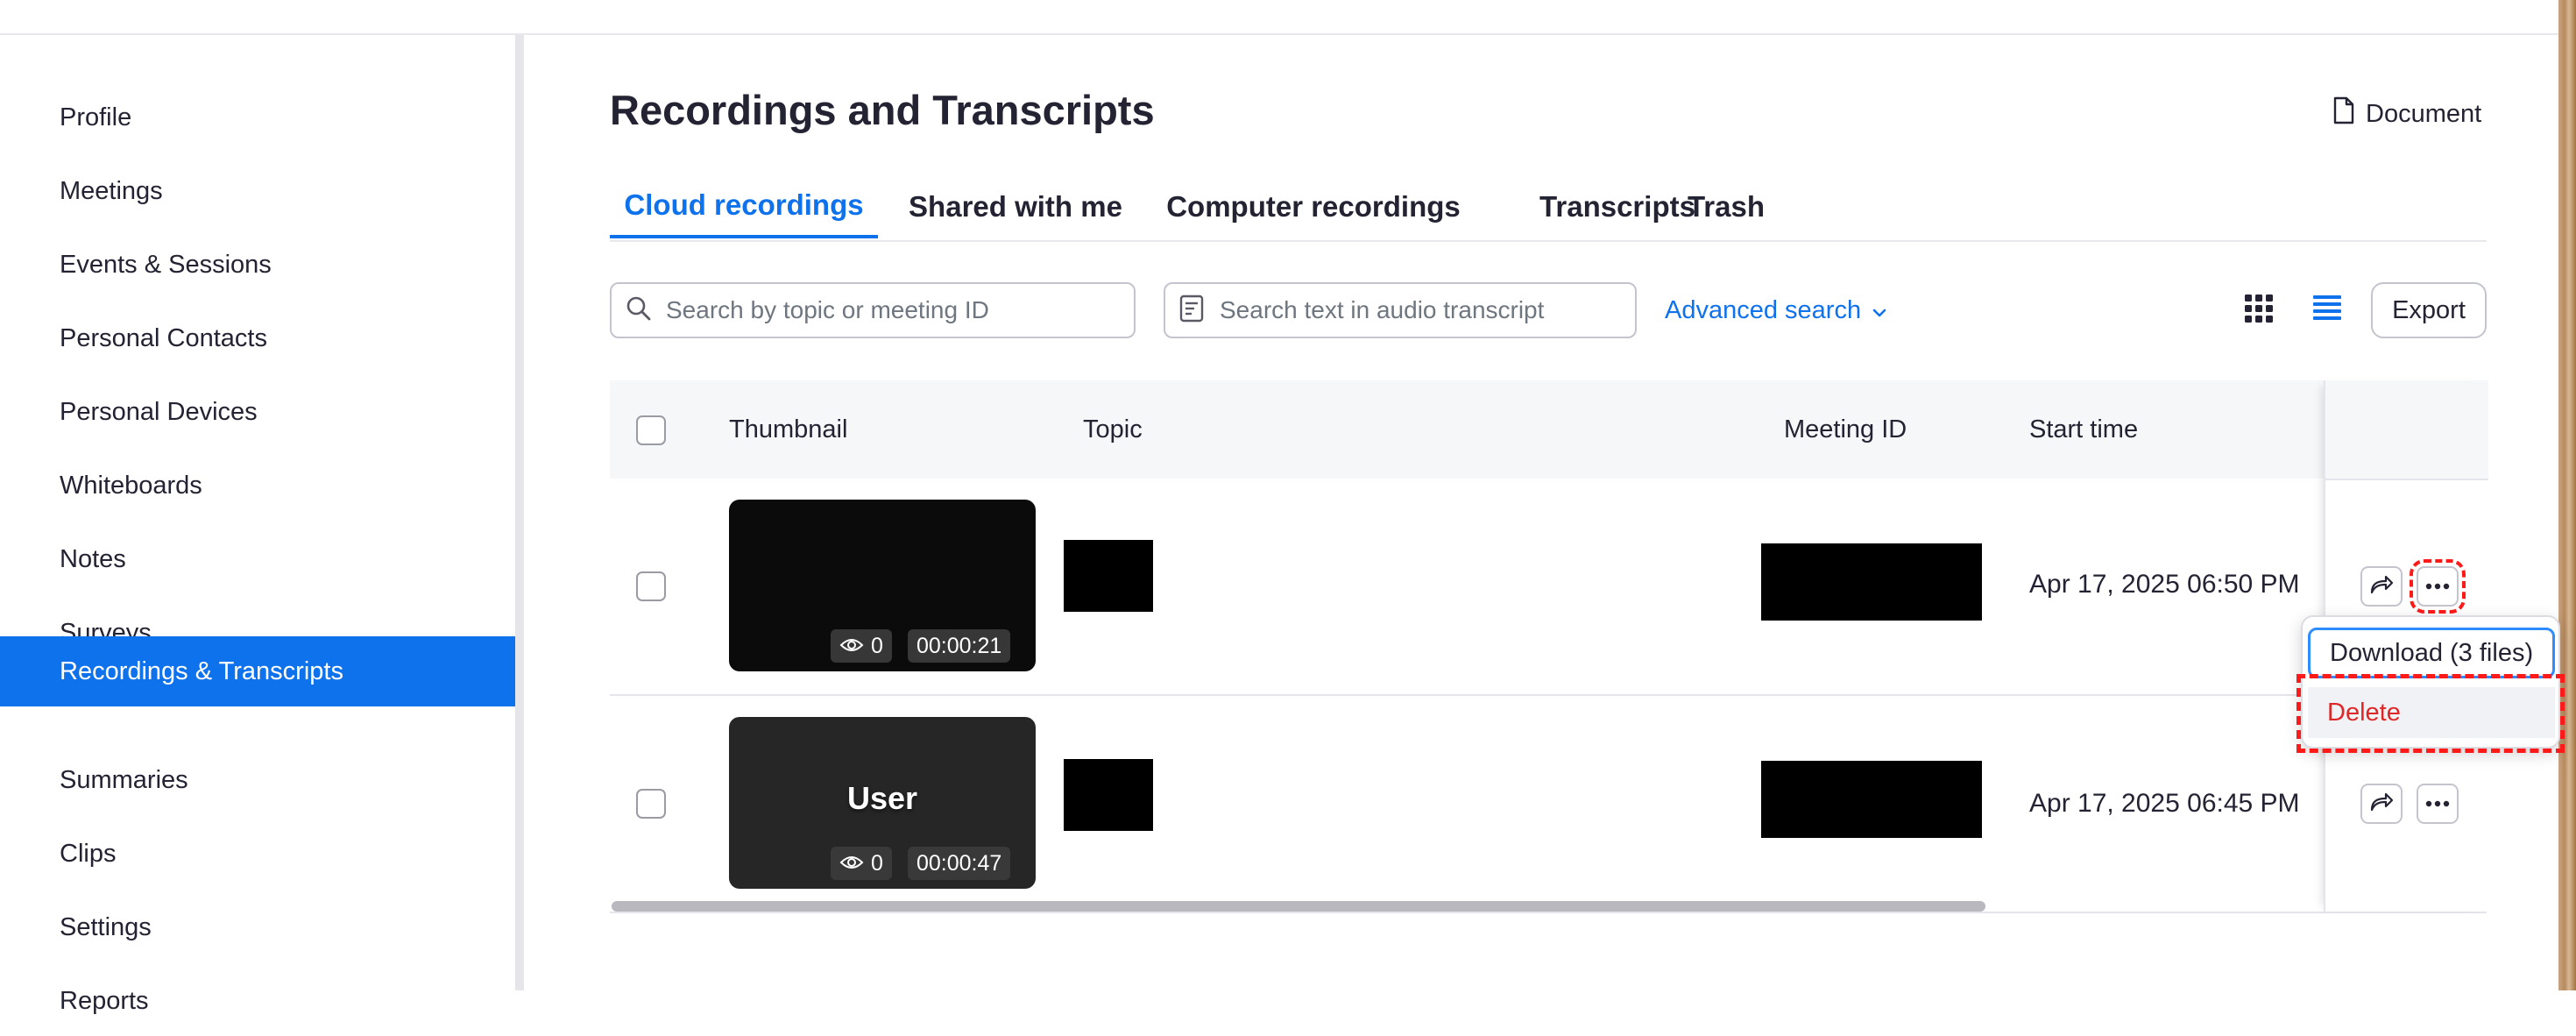  I want to click on tab-cloud-recordings: Cloud recordings, so click(744, 206).